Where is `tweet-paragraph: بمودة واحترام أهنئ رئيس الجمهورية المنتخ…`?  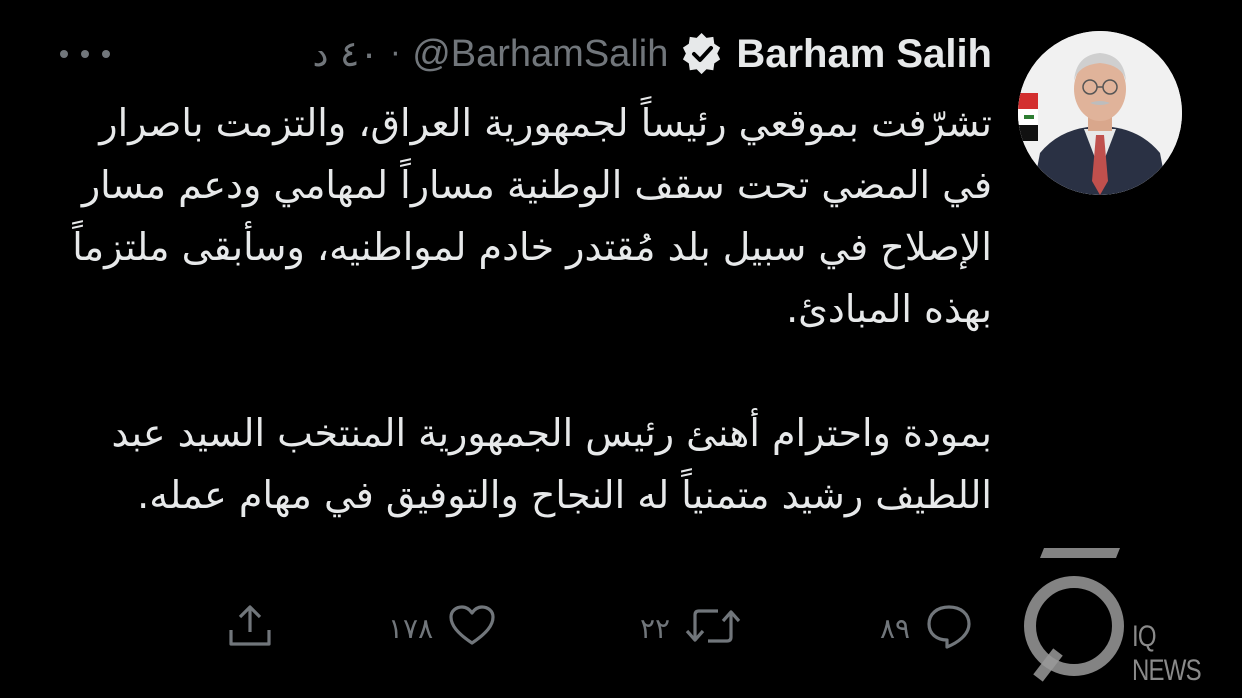
tweet-paragraph: بمودة واحترام أهنئ رئيس الجمهورية المنتخ… is located at coordinates (551, 464).